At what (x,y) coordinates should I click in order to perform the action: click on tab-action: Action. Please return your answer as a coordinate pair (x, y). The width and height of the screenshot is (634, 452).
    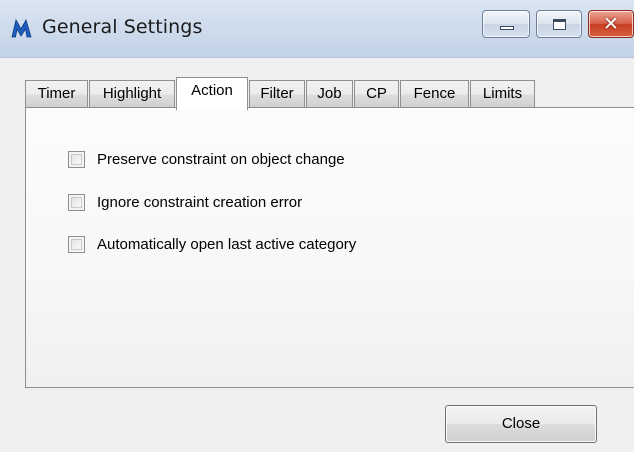
    Looking at the image, I should click on (212, 93).